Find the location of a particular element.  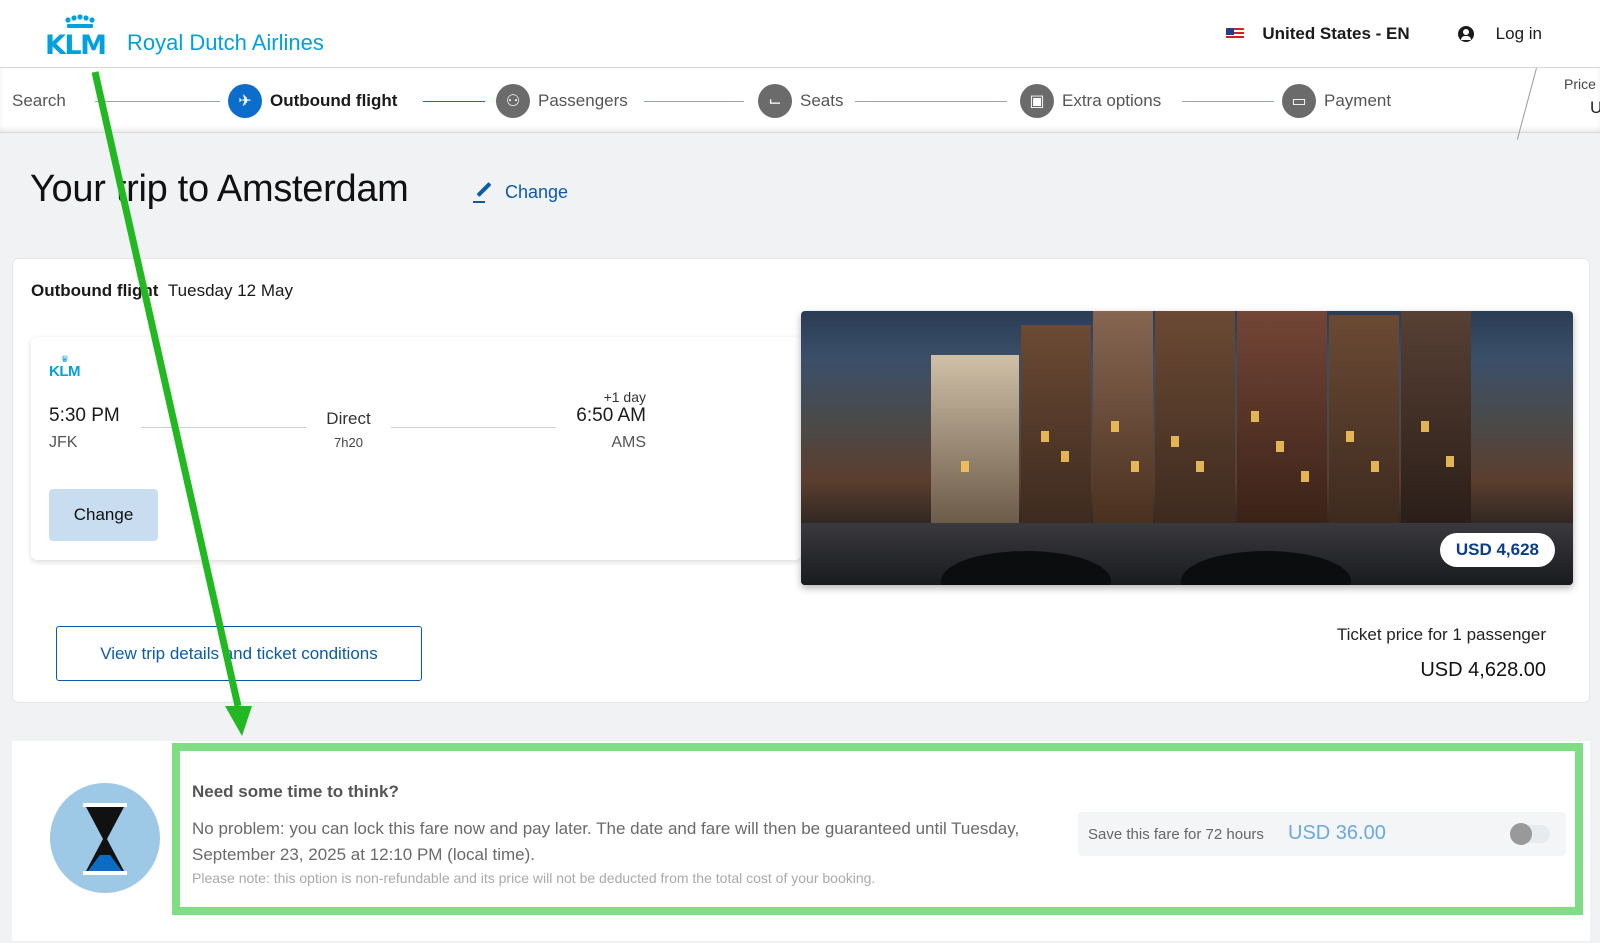

pencil-icon is located at coordinates (484, 192).